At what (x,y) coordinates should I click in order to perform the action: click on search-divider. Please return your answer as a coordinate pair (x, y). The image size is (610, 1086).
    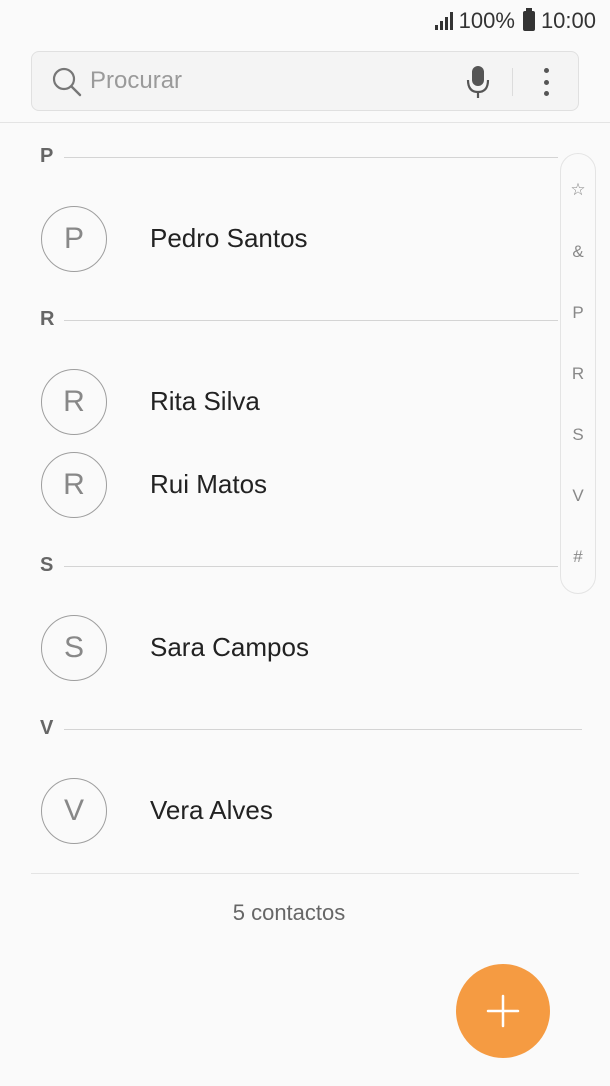
    Looking at the image, I should click on (512, 82).